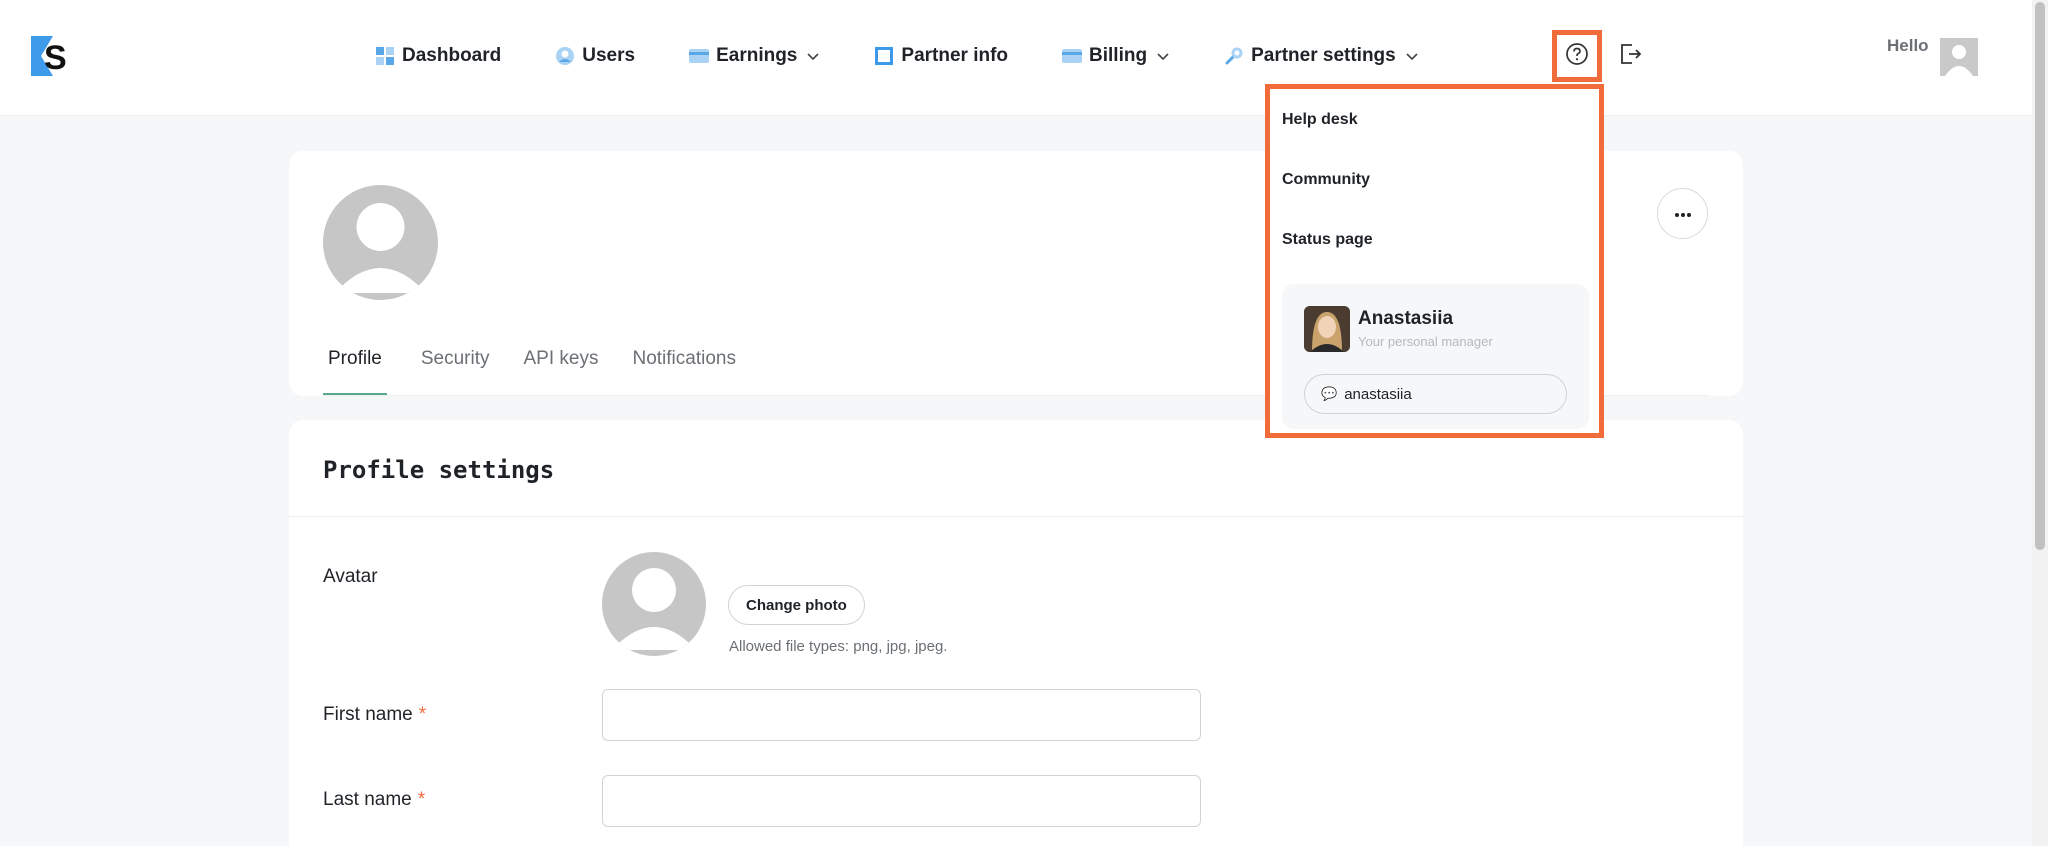 The image size is (2048, 846). What do you see at coordinates (1320, 120) in the screenshot?
I see `menu-item-help-desk: Help desk` at bounding box center [1320, 120].